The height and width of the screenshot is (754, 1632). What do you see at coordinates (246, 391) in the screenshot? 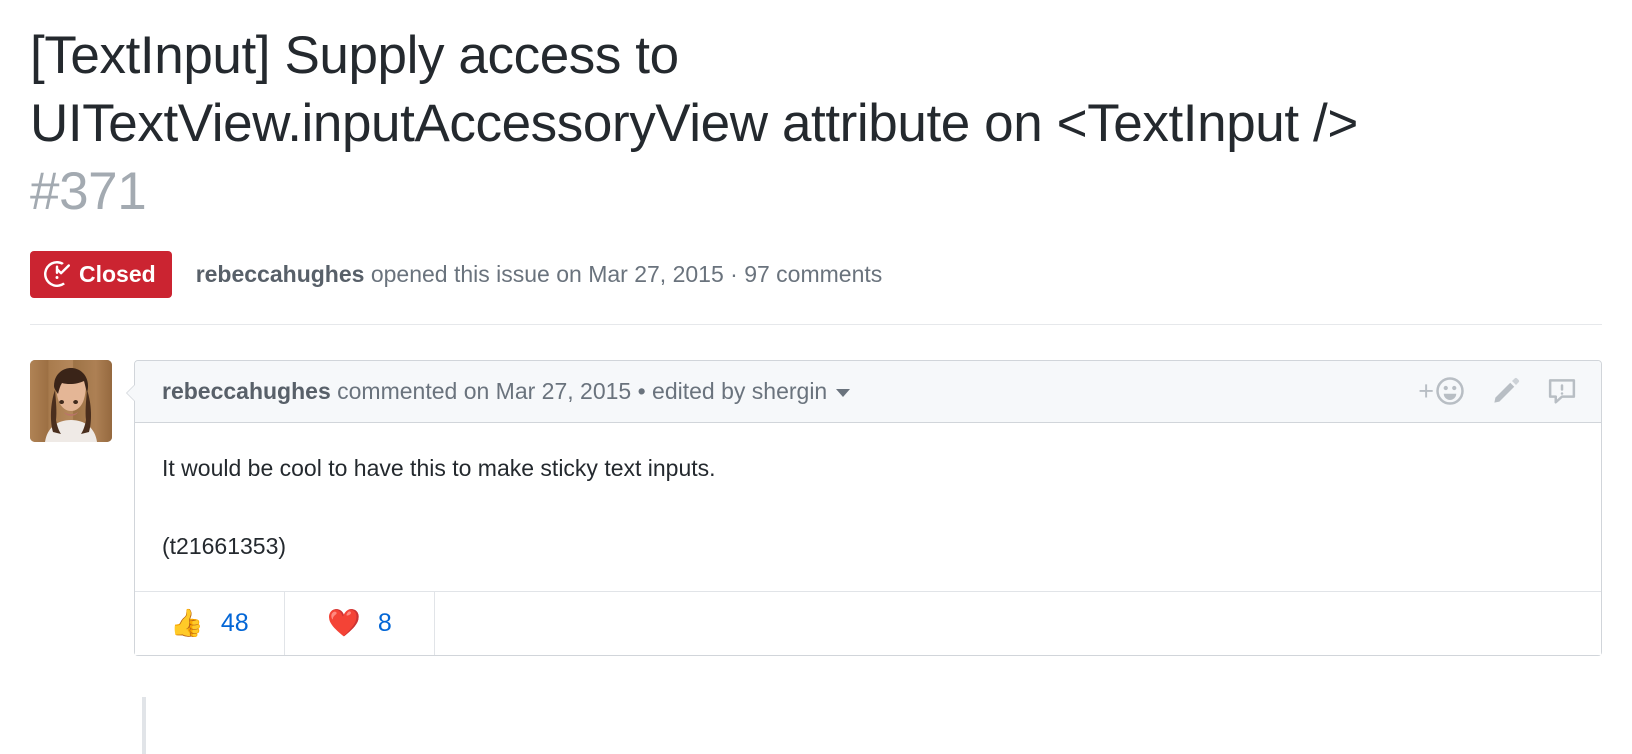
I see `comment-author-link: rebeccahughes` at bounding box center [246, 391].